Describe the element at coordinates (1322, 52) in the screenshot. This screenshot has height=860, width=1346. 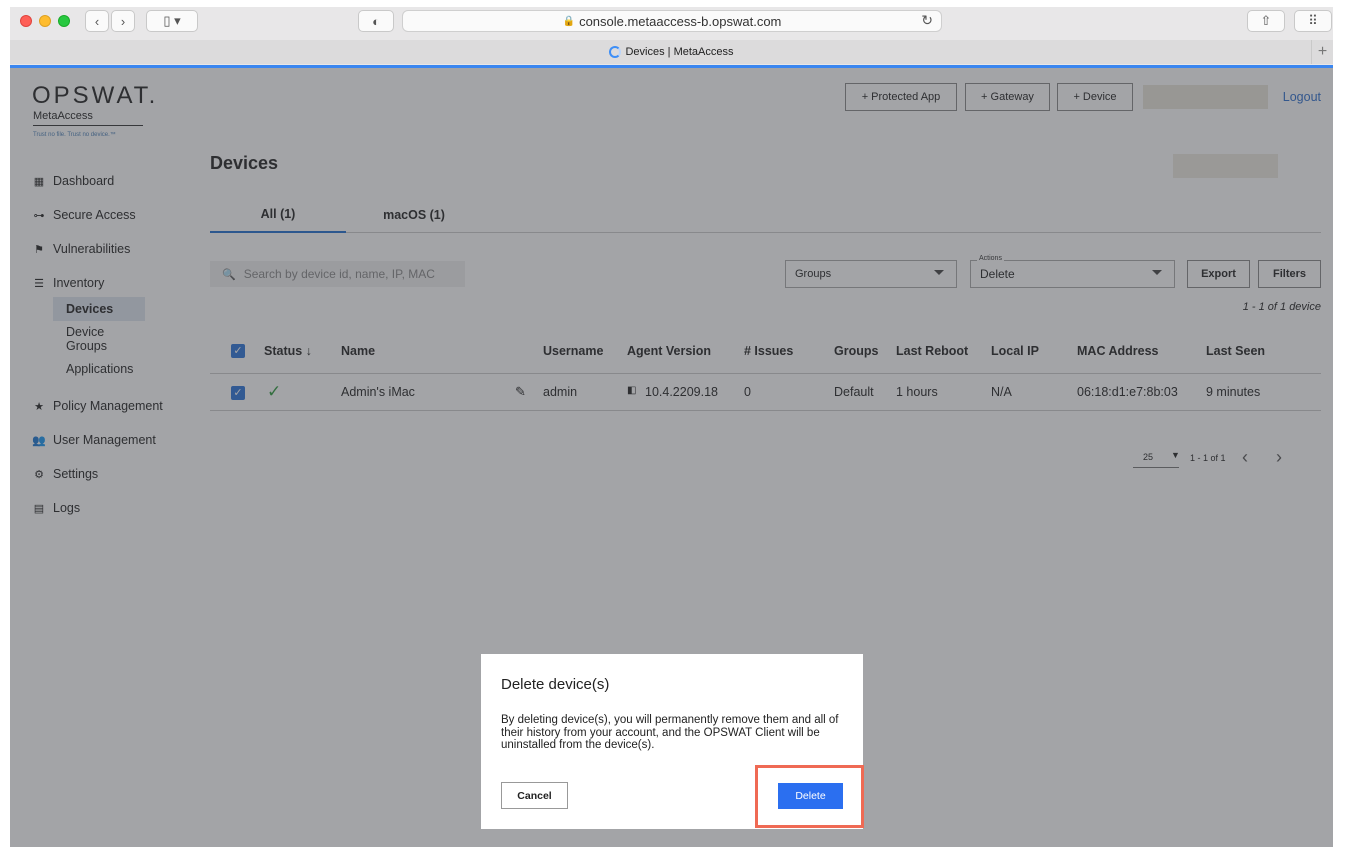
I see `new-tab-button: +` at that location.